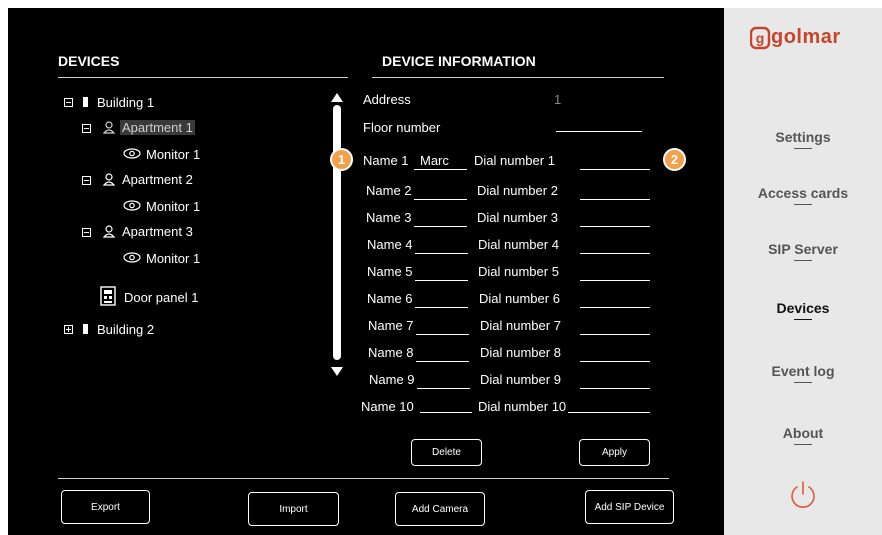 This screenshot has width=882, height=535. I want to click on dial-number-label: Dial number 6, so click(519, 298).